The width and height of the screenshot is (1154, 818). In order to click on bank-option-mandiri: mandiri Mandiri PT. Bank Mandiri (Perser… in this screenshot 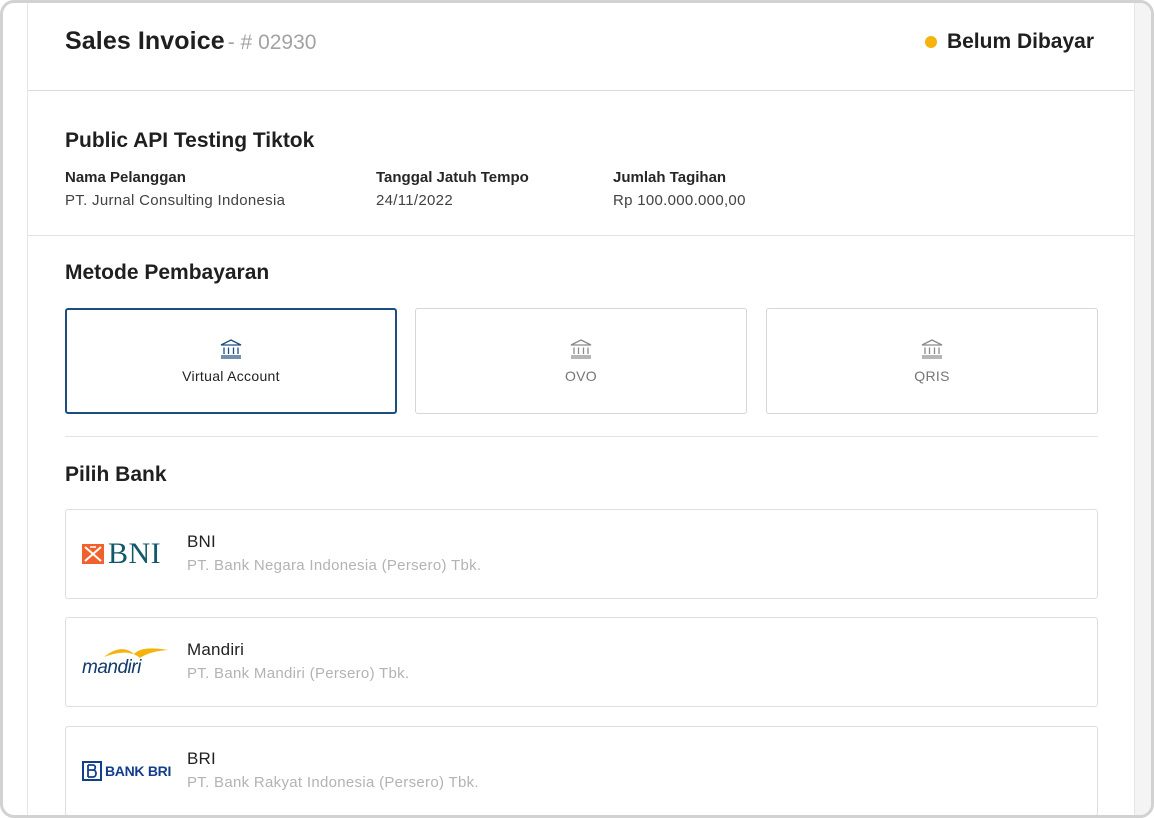, I will do `click(581, 662)`.